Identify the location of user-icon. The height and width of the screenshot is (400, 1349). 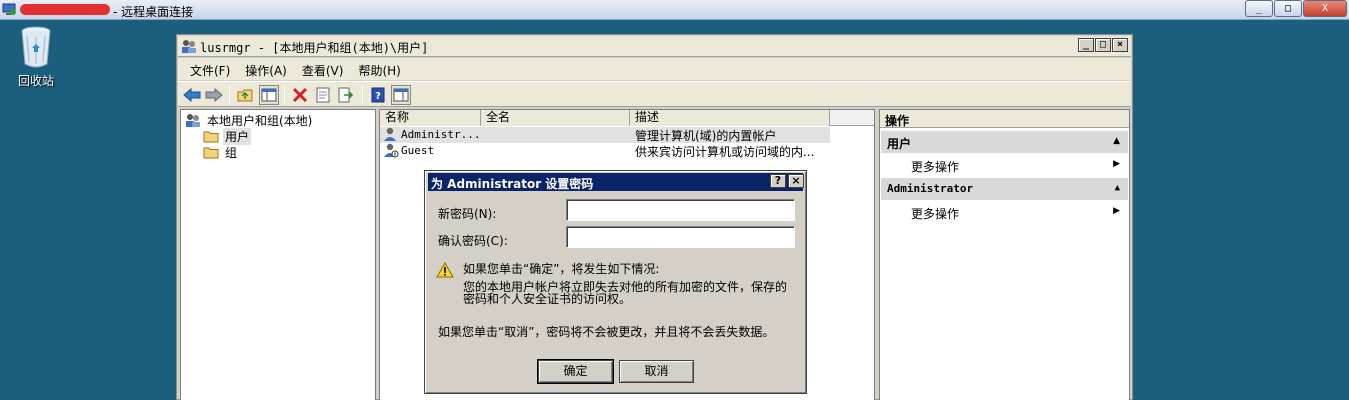
(390, 134).